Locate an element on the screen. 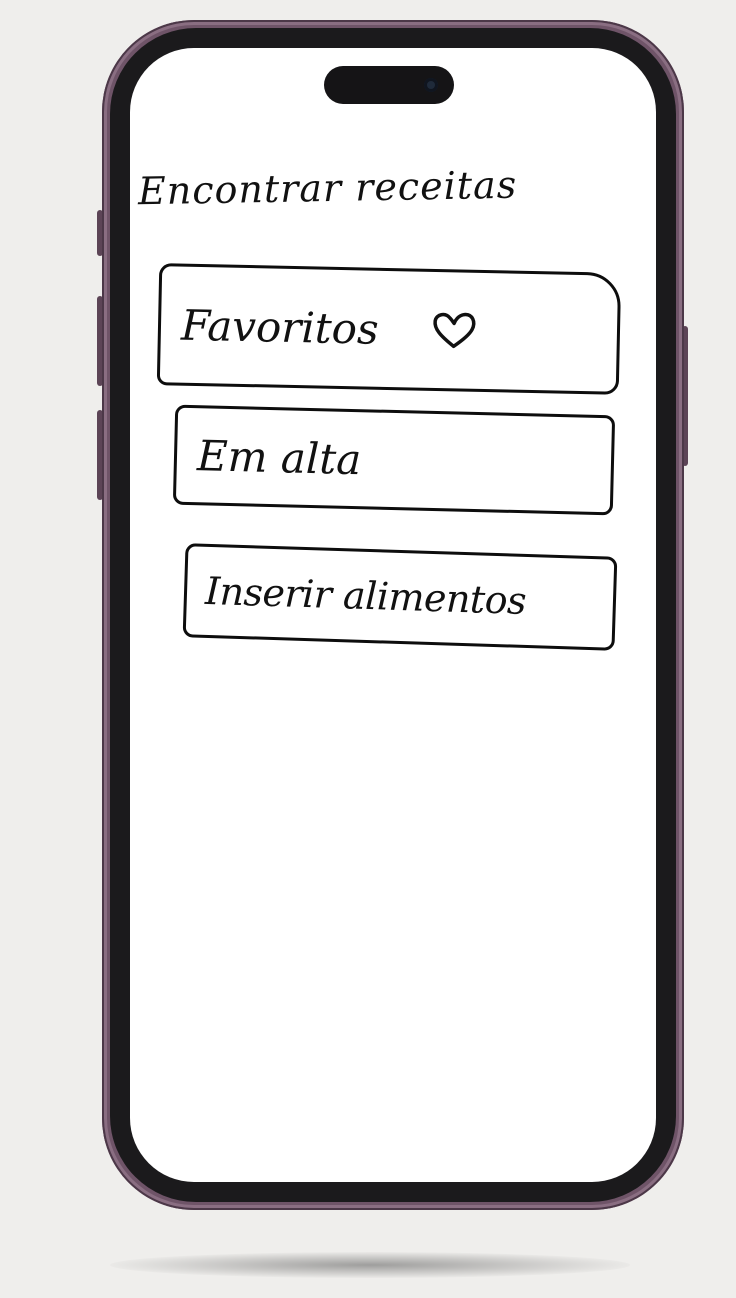  page-title: Encontrar receitas is located at coordinates (327, 188).